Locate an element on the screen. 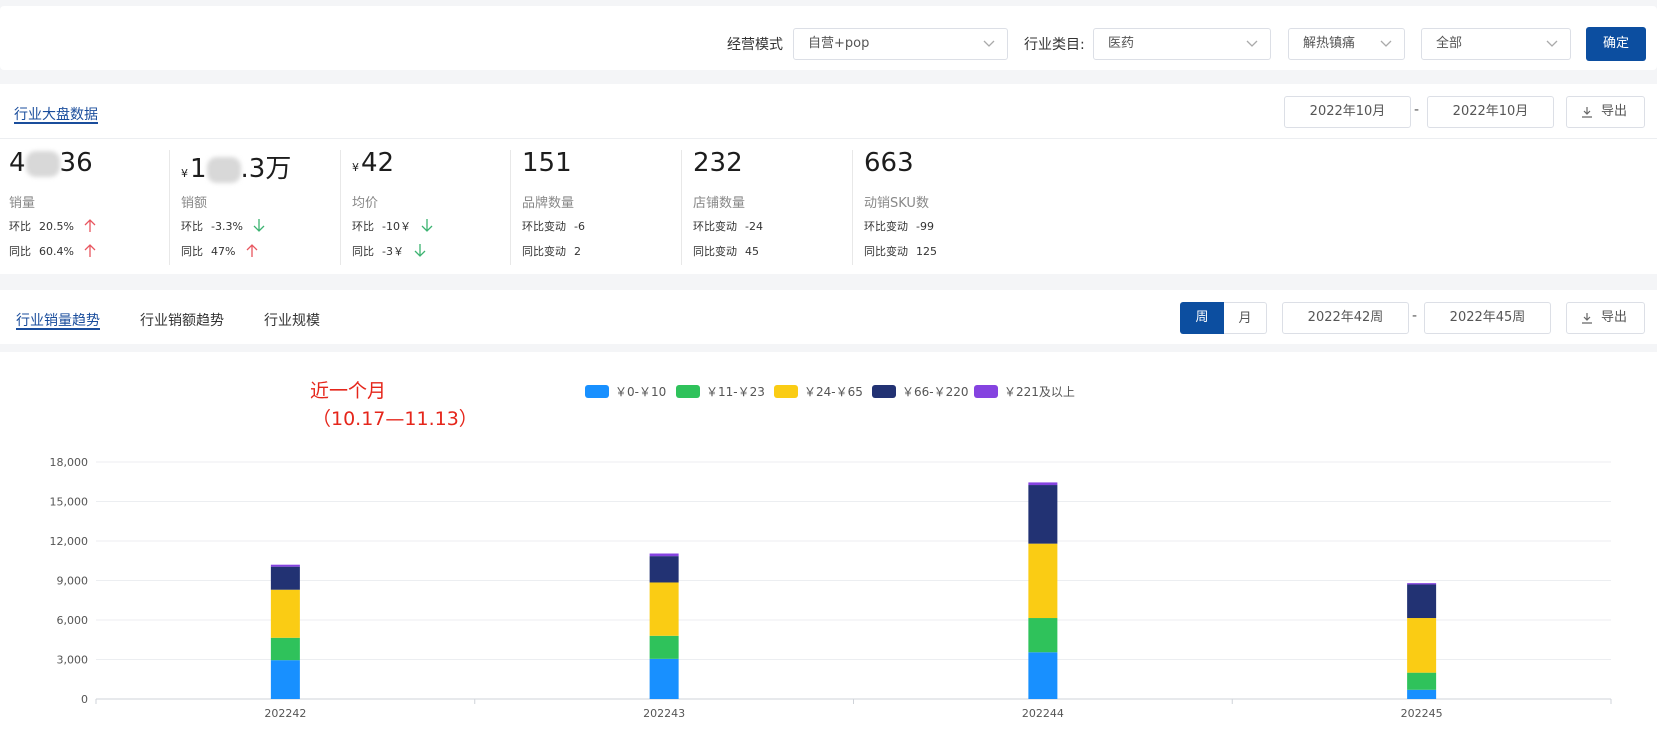 The width and height of the screenshot is (1657, 739). y-tick-label: 0 is located at coordinates (84, 699).